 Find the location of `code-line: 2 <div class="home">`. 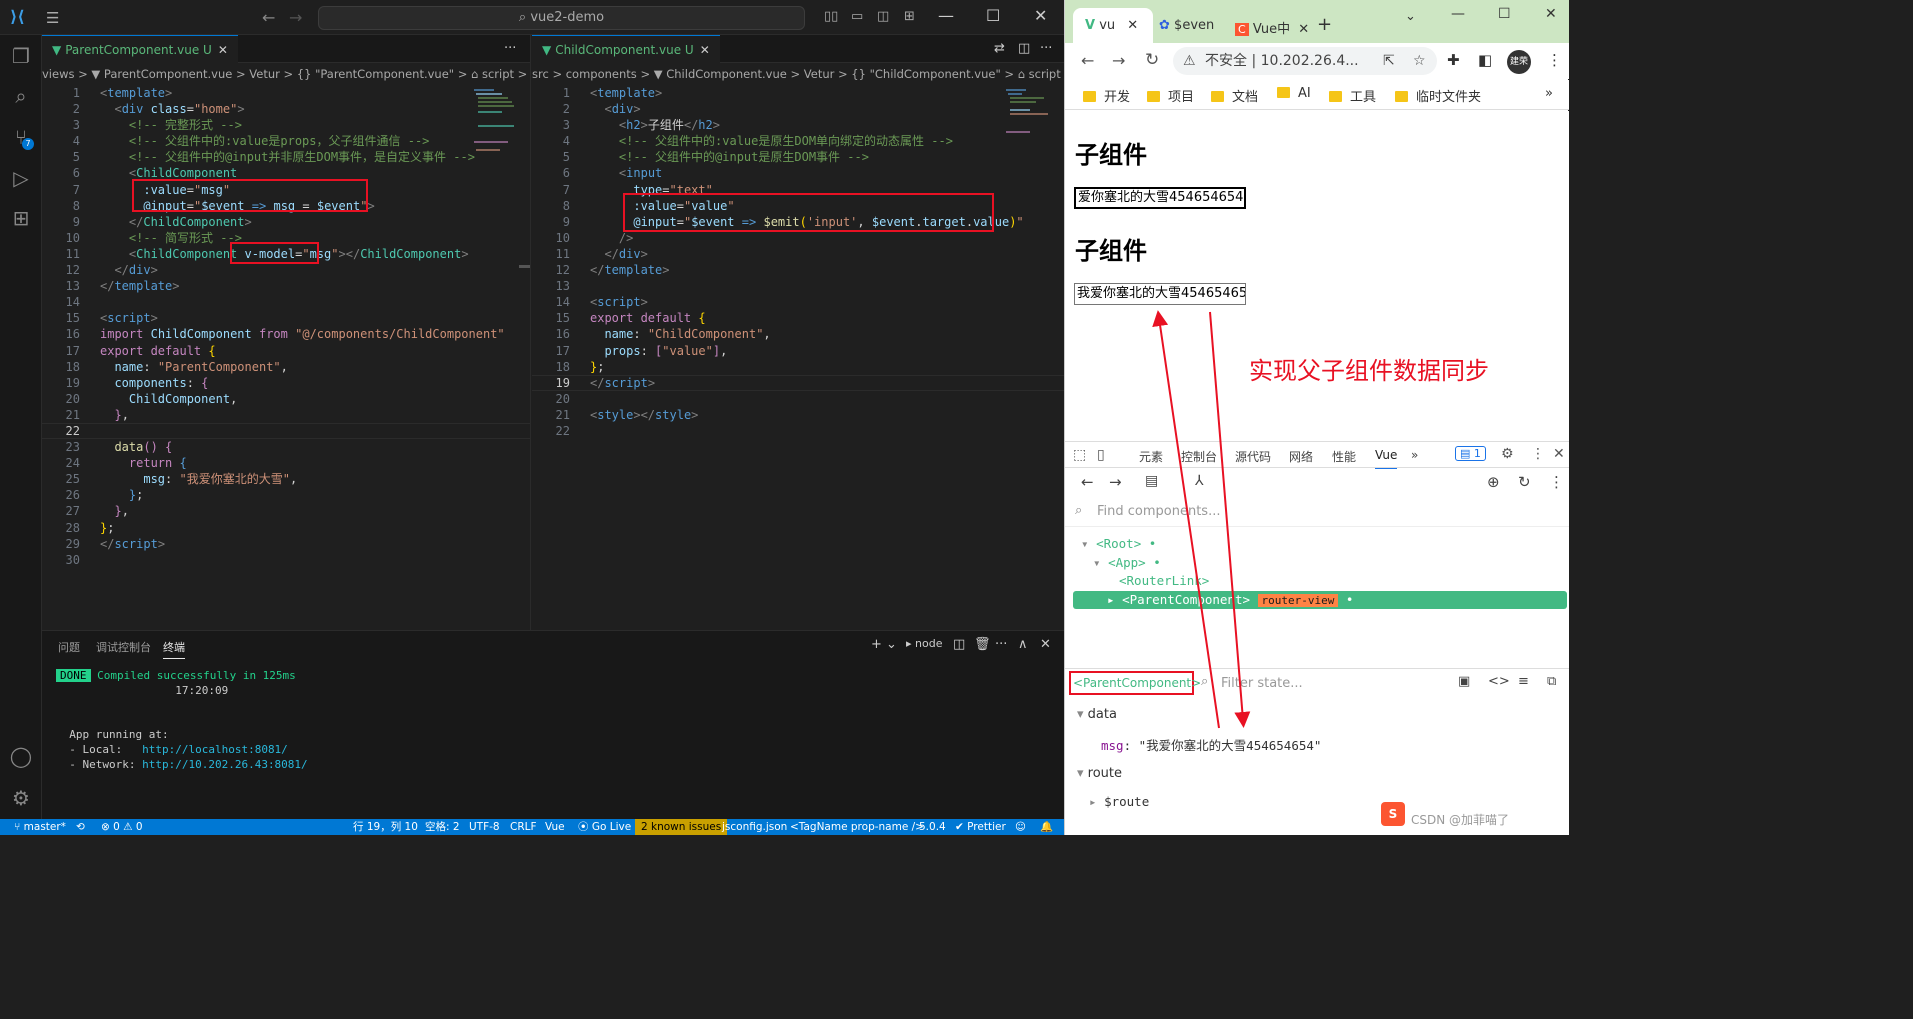

code-line: 2 <div class="home"> is located at coordinates (286, 109).